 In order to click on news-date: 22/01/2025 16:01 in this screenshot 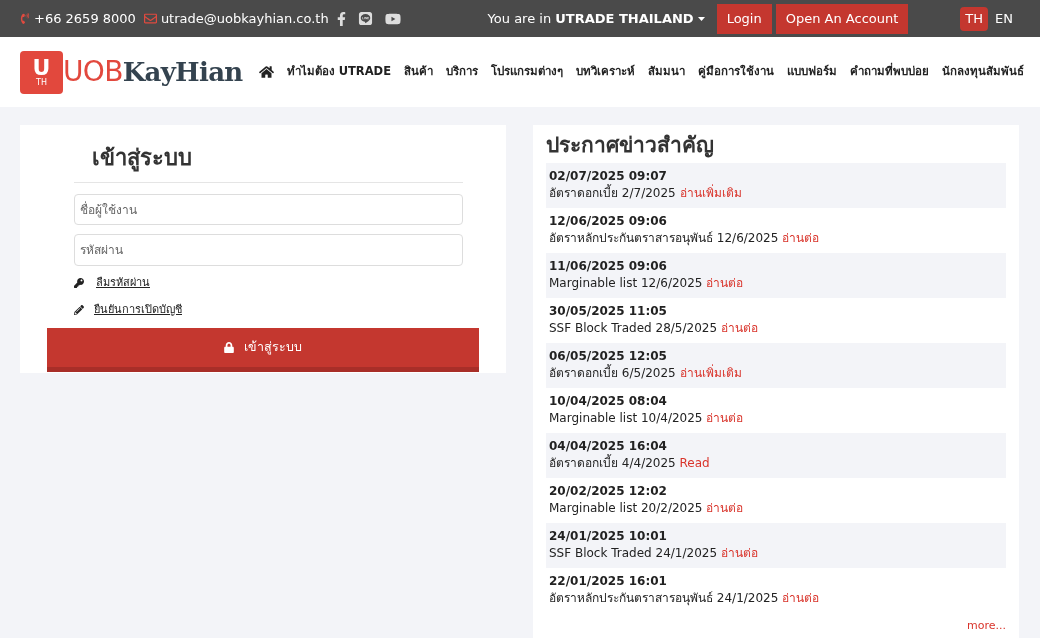, I will do `click(608, 581)`.